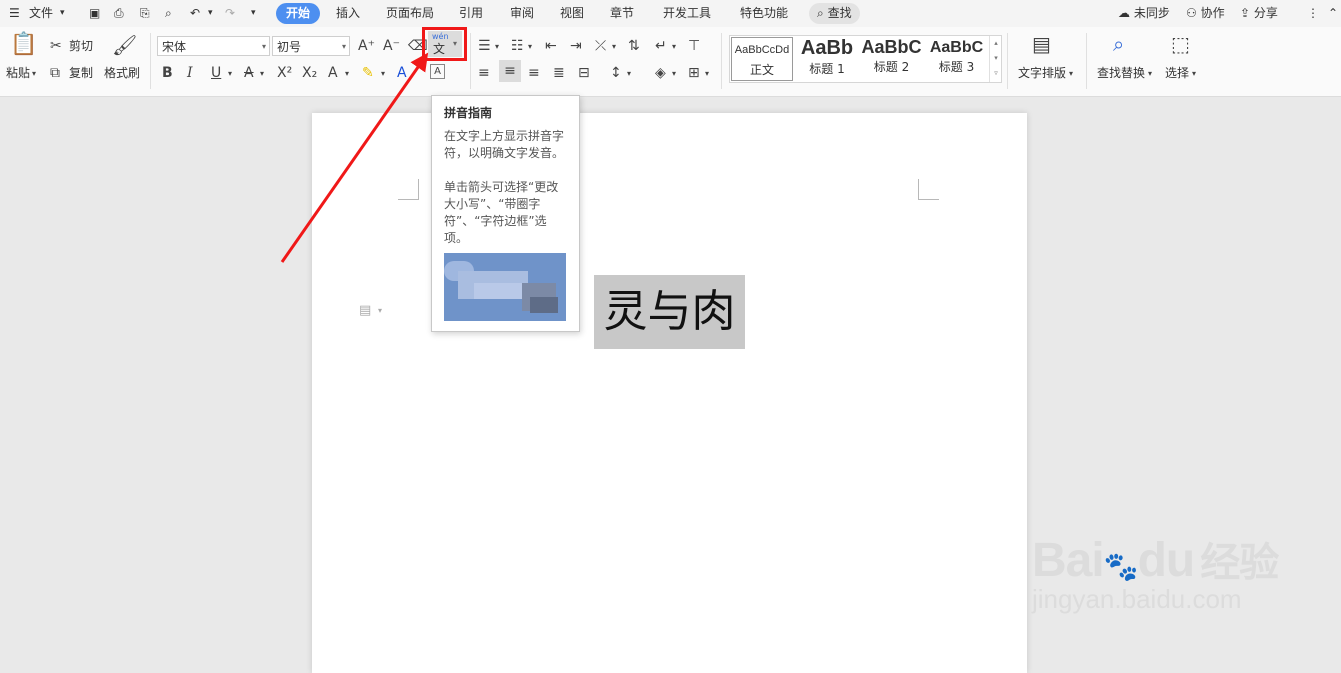 The width and height of the screenshot is (1341, 673). Describe the element at coordinates (1068, 560) in the screenshot. I see `watermark-brand: Bai` at that location.